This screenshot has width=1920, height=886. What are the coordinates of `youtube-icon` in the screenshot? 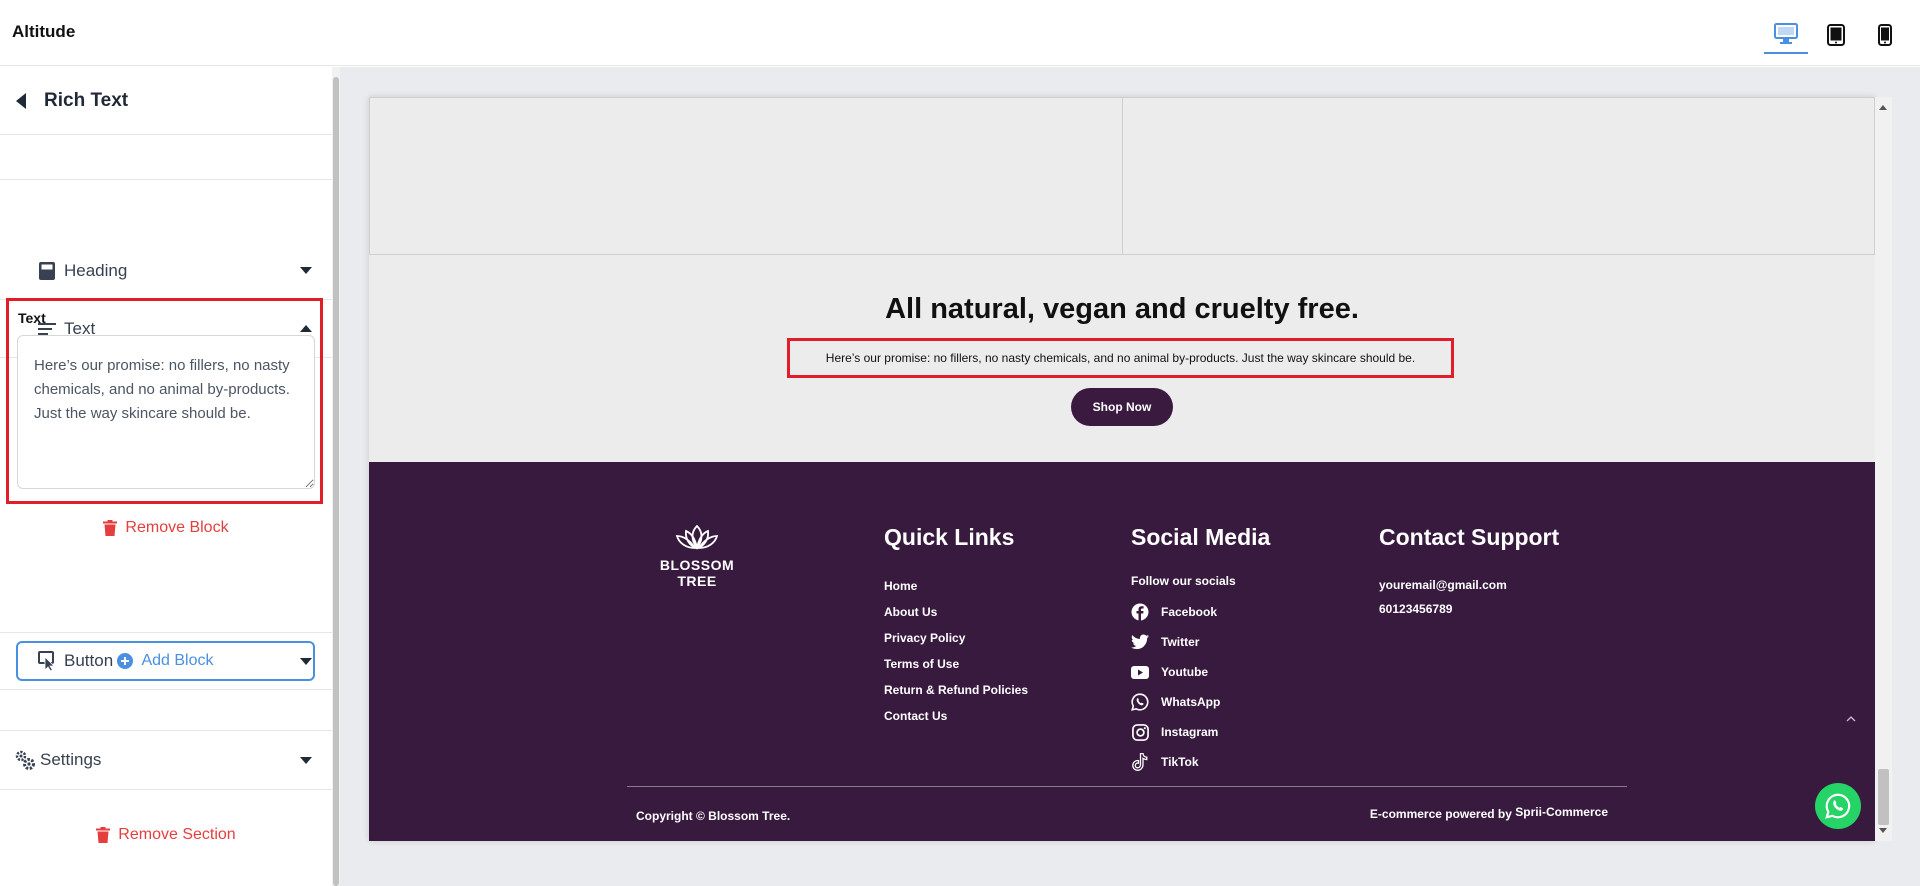 It's located at (1140, 672).